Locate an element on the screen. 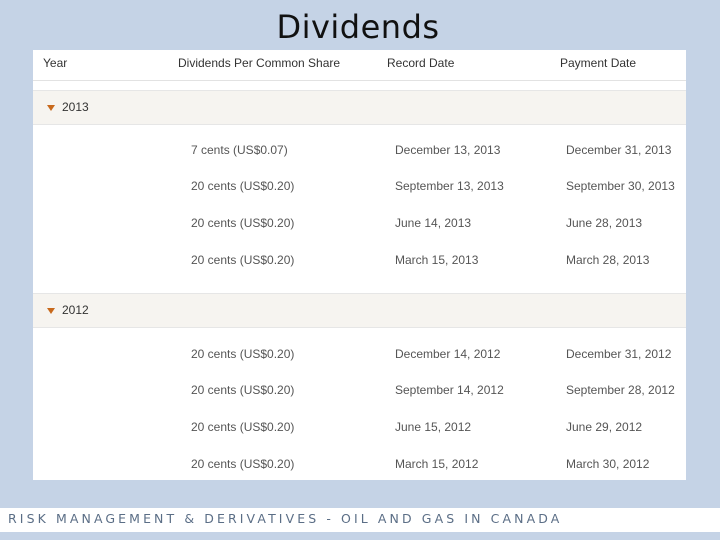 The width and height of the screenshot is (720, 540). header-payment-date: Payment Date is located at coordinates (598, 63).